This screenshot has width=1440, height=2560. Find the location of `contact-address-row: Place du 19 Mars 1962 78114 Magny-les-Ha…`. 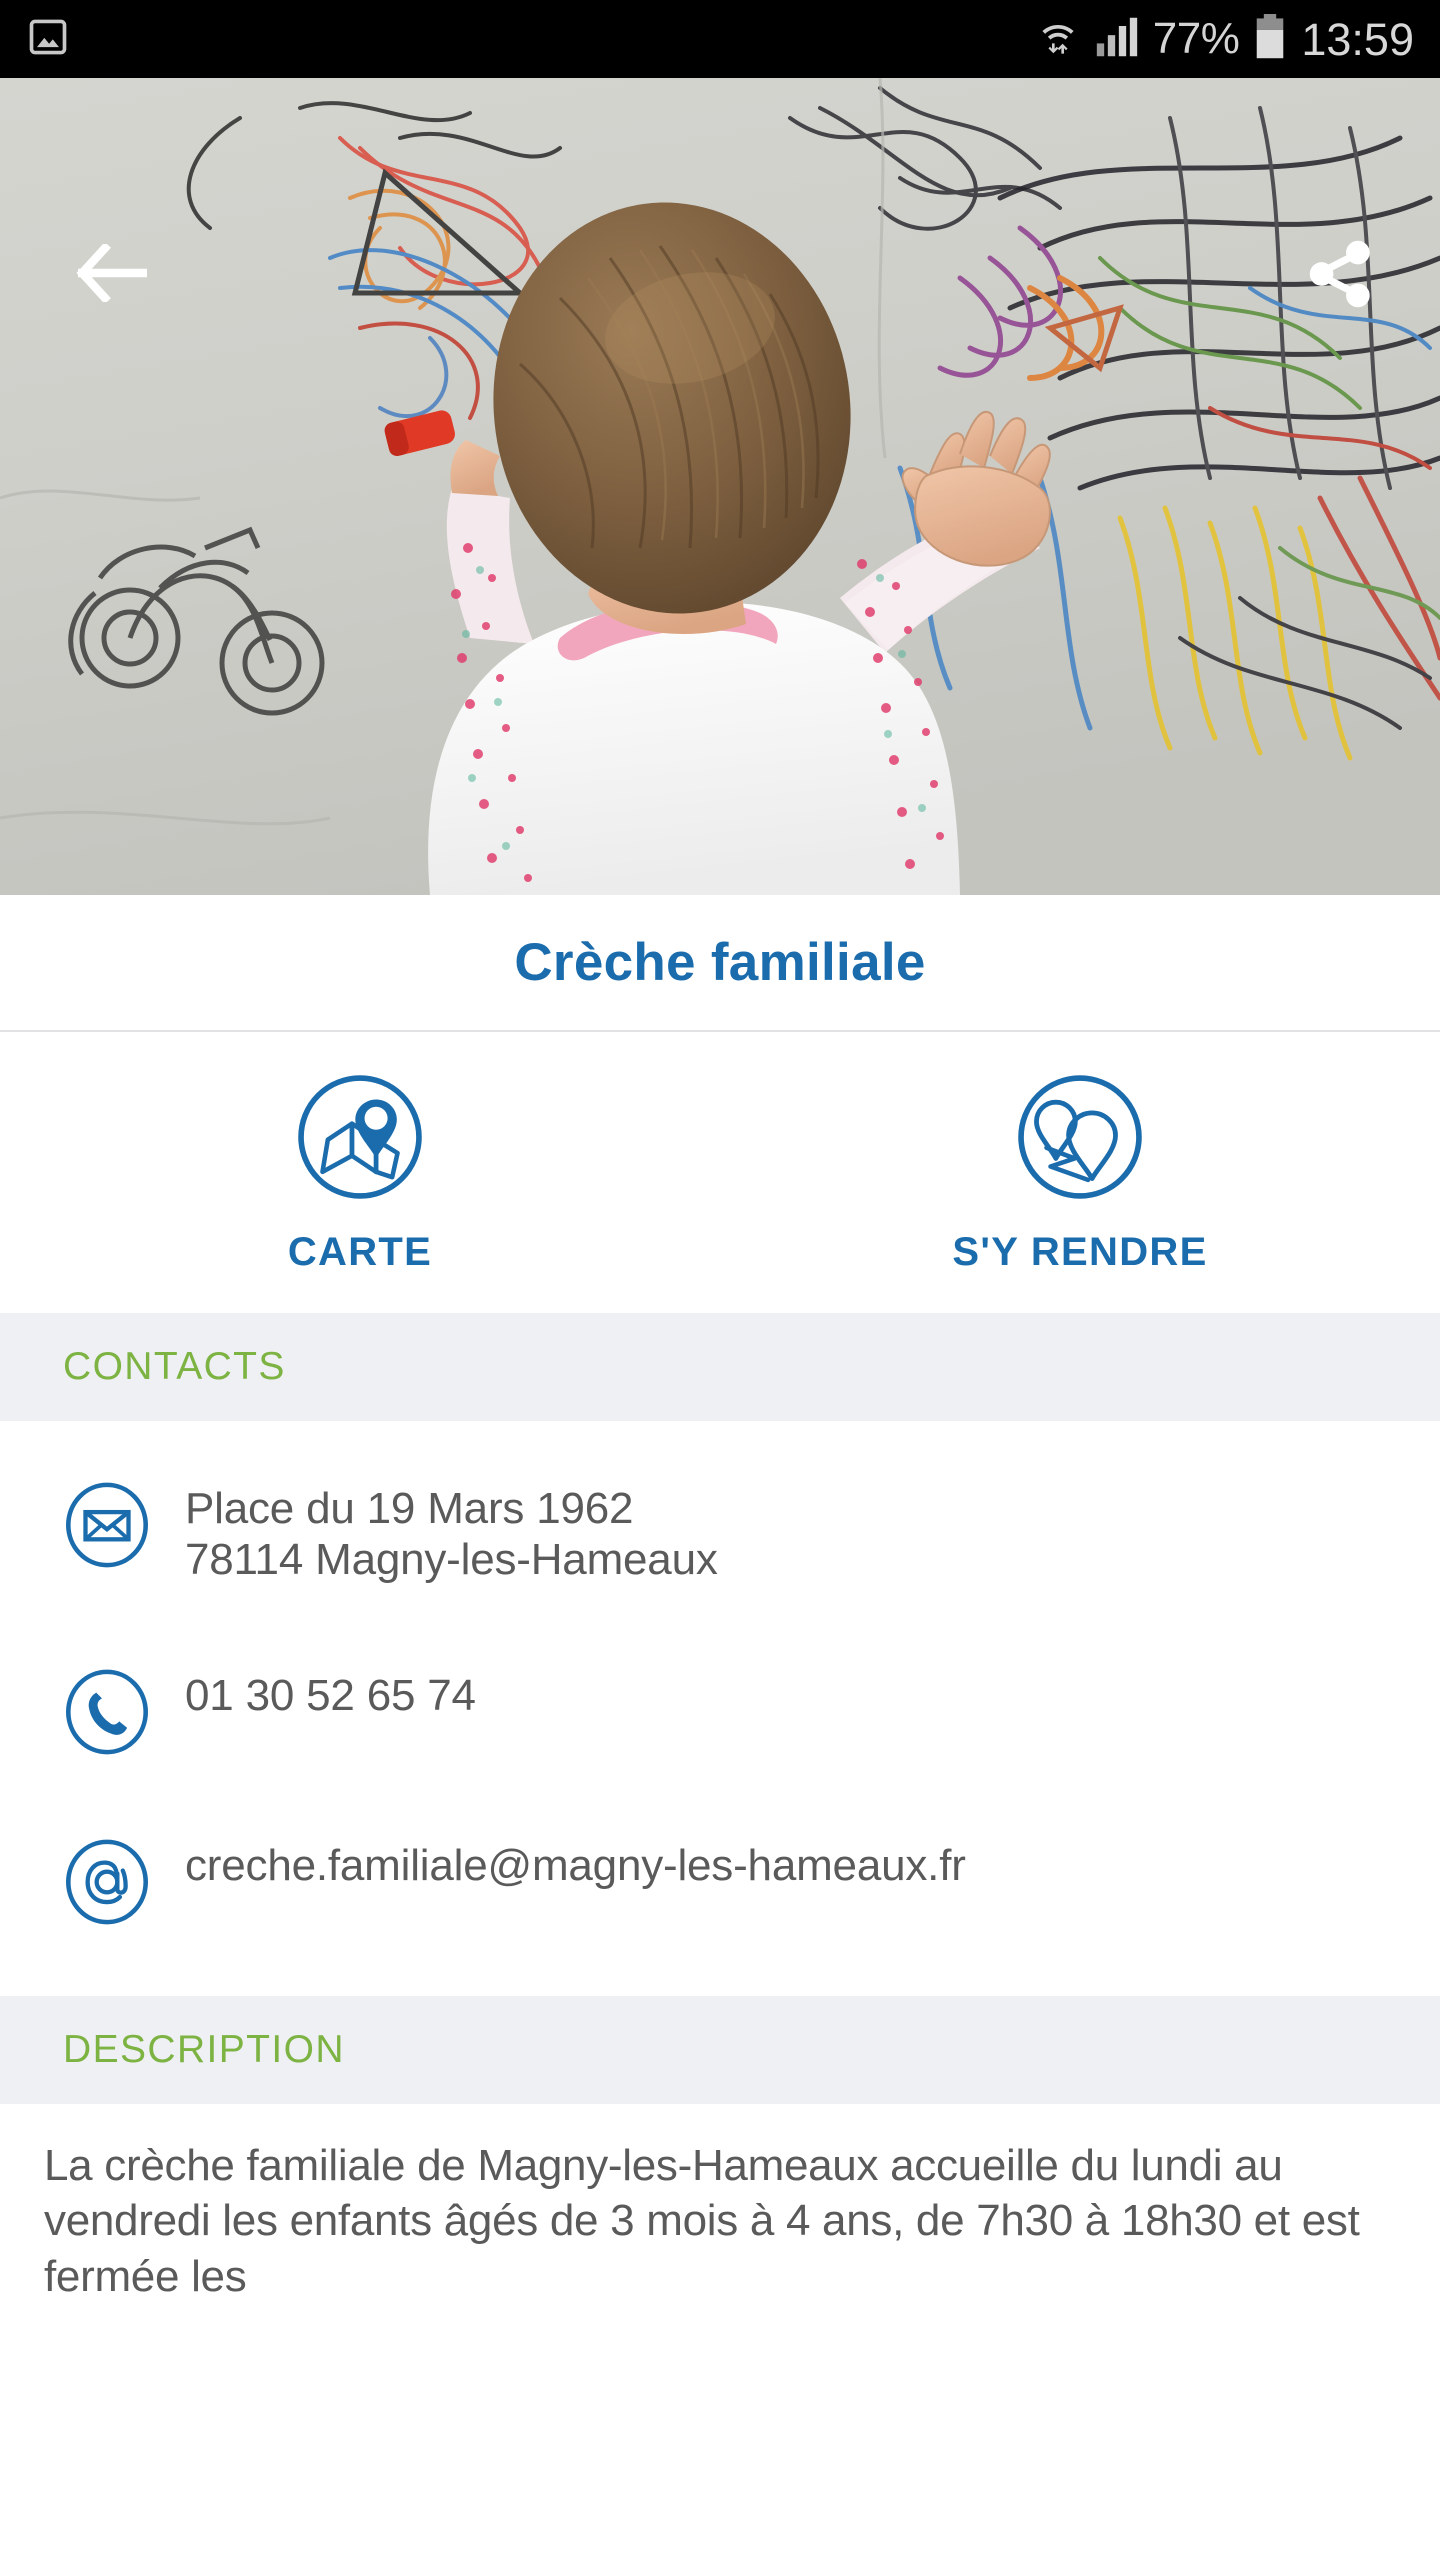

contact-address-row: Place du 19 Mars 1962 78114 Magny-les-Ha… is located at coordinates (720, 1531).